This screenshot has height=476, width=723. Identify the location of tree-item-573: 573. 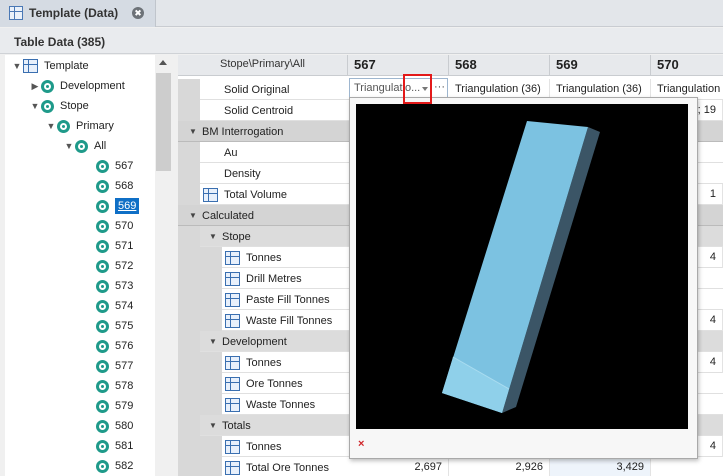
(114, 286).